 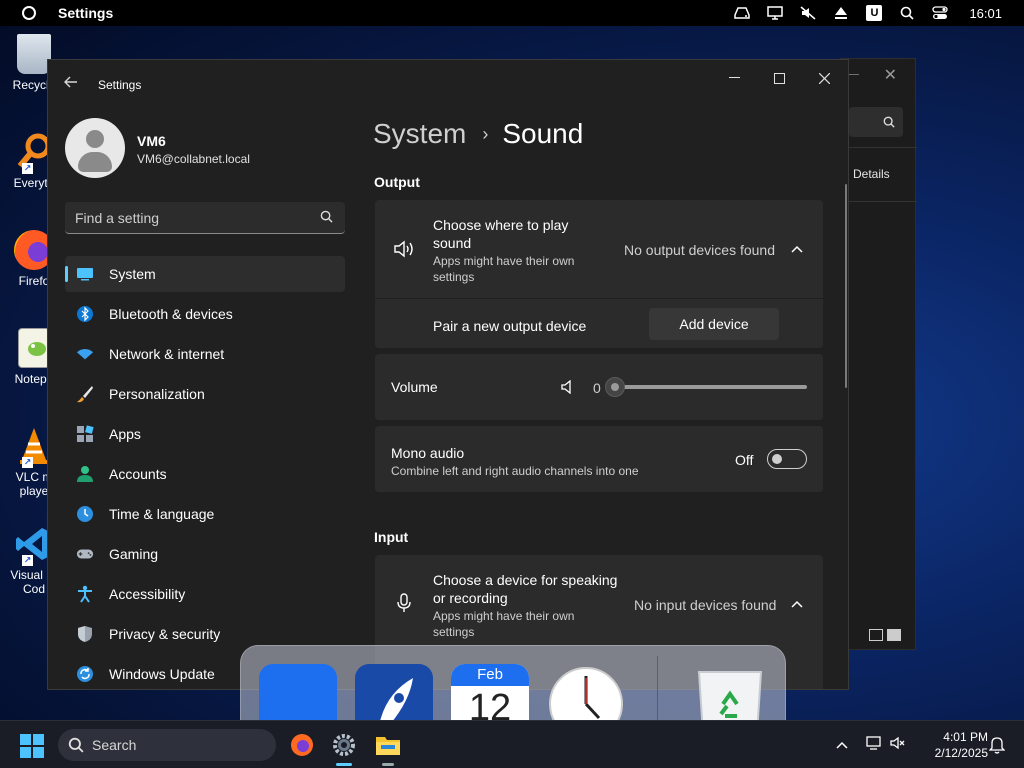 I want to click on taskbar: Search 4:01 PM 2/12/2025, so click(x=512, y=744).